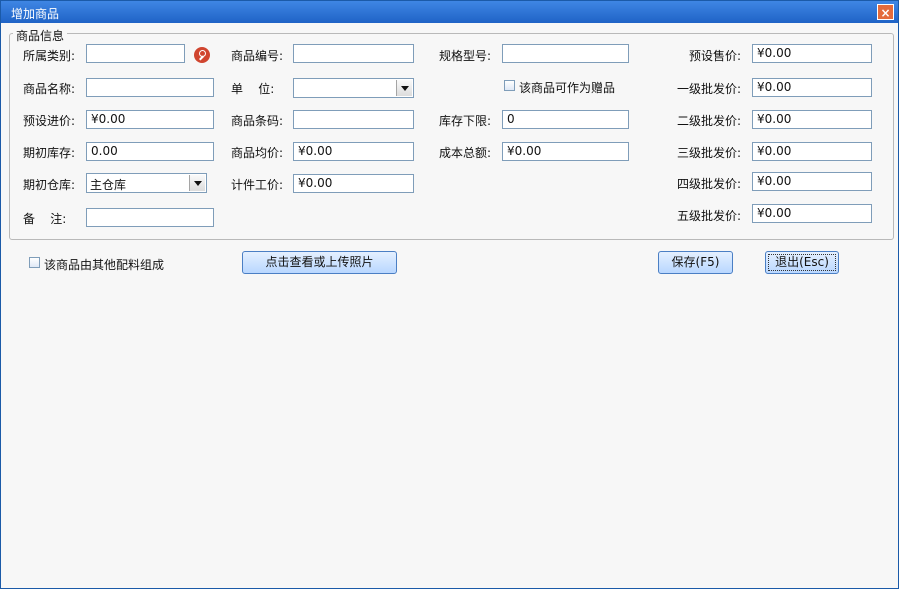 Image resolution: width=899 pixels, height=589 pixels. Describe the element at coordinates (49, 153) in the screenshot. I see `initial-stock-label: 期初库存:` at that location.